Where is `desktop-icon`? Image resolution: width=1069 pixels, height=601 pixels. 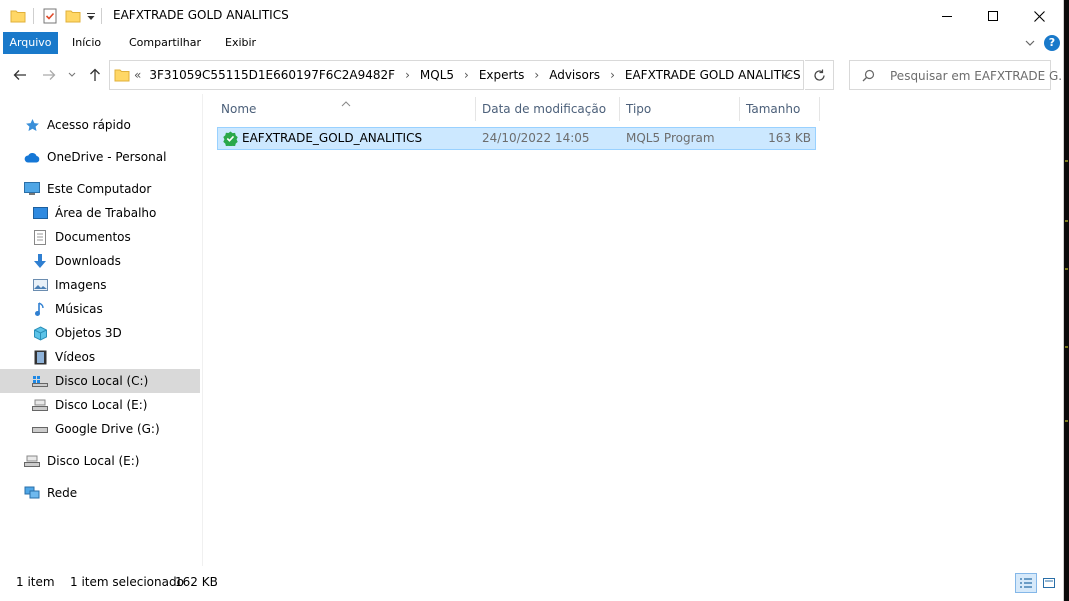 desktop-icon is located at coordinates (40, 213).